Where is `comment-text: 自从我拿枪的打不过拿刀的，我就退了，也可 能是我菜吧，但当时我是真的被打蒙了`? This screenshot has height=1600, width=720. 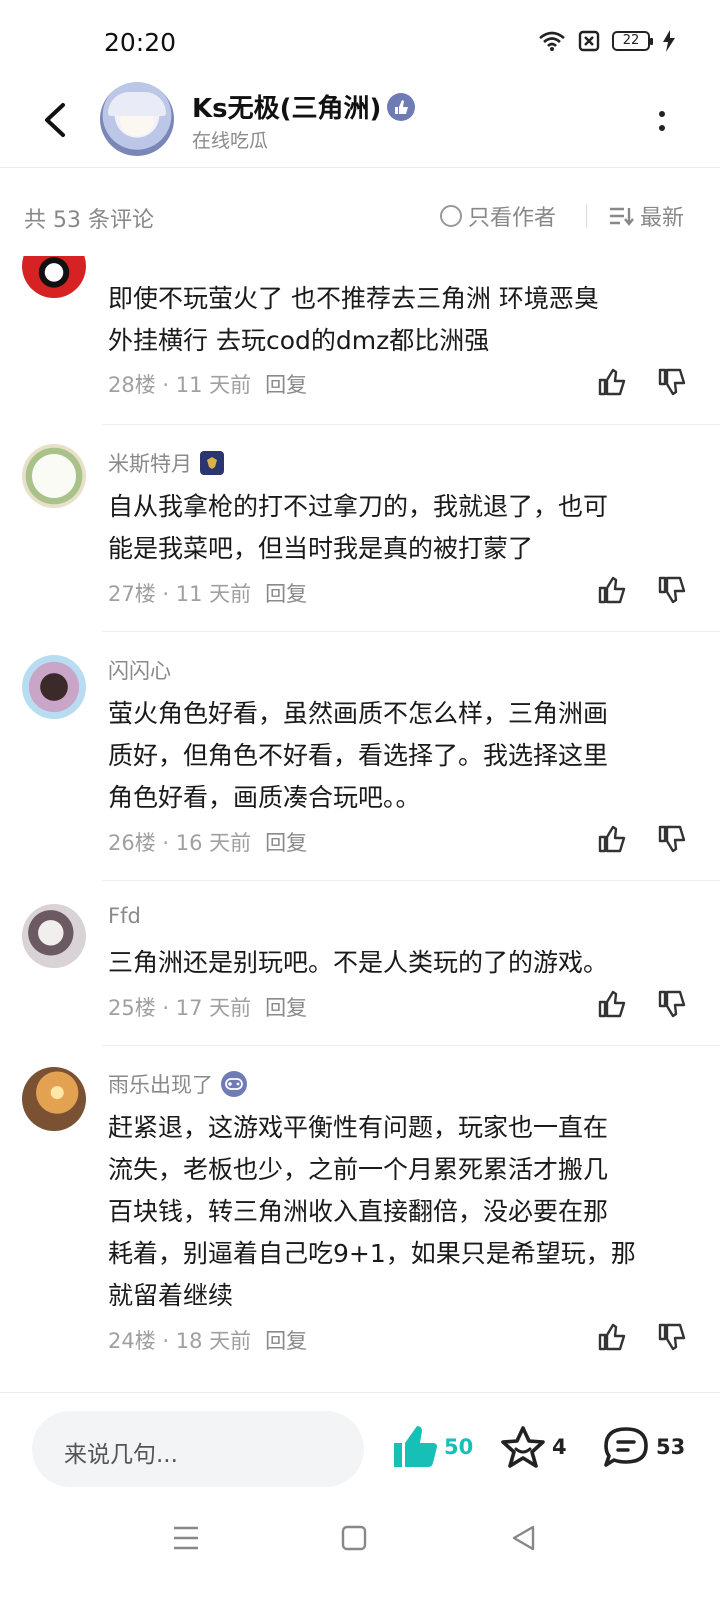
comment-text: 自从我拿枪的打不过拿刀的，我就退了，也可 能是我菜吧，但当时我是真的被打蒙了 is located at coordinates (358, 527).